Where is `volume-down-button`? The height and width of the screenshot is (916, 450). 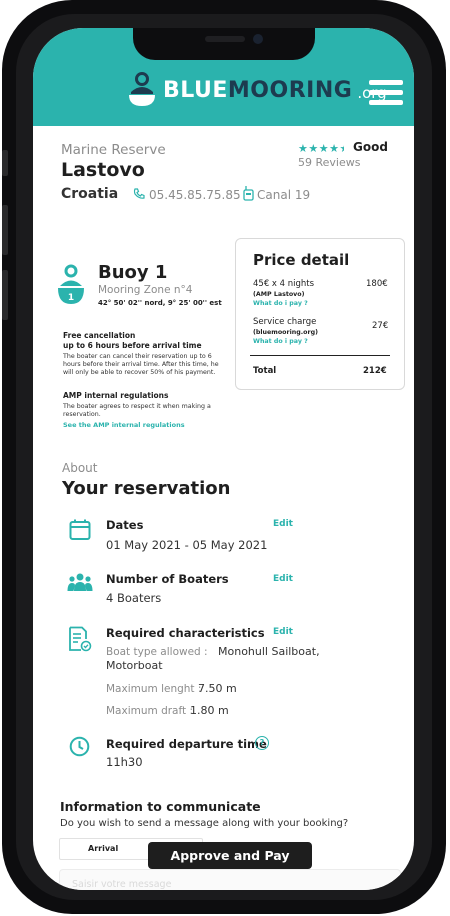 volume-down-button is located at coordinates (5, 295).